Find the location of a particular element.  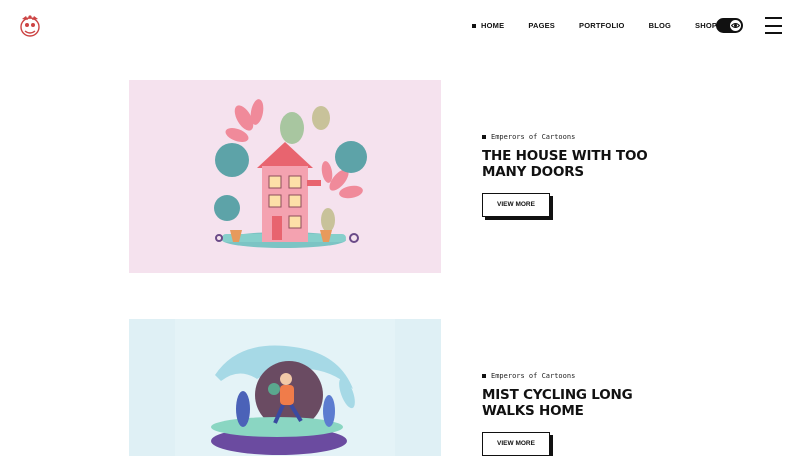

cartoon-logo-icon is located at coordinates (30, 26).